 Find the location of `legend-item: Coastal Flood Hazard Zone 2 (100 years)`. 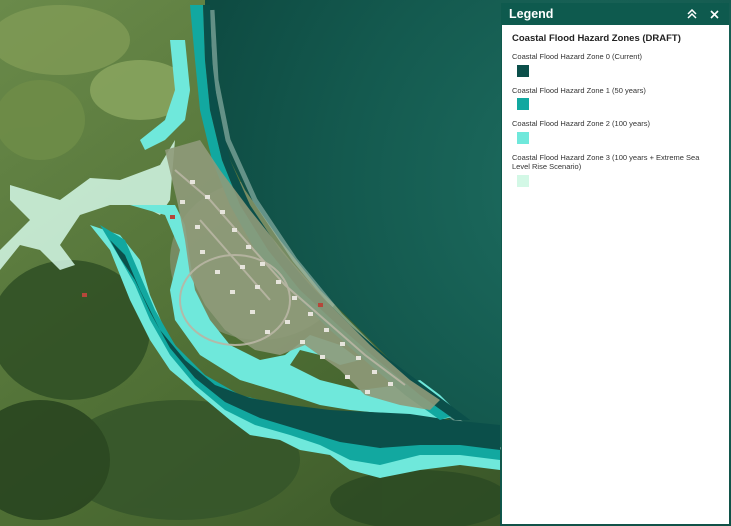

legend-item: Coastal Flood Hazard Zone 2 (100 years) is located at coordinates (615, 131).